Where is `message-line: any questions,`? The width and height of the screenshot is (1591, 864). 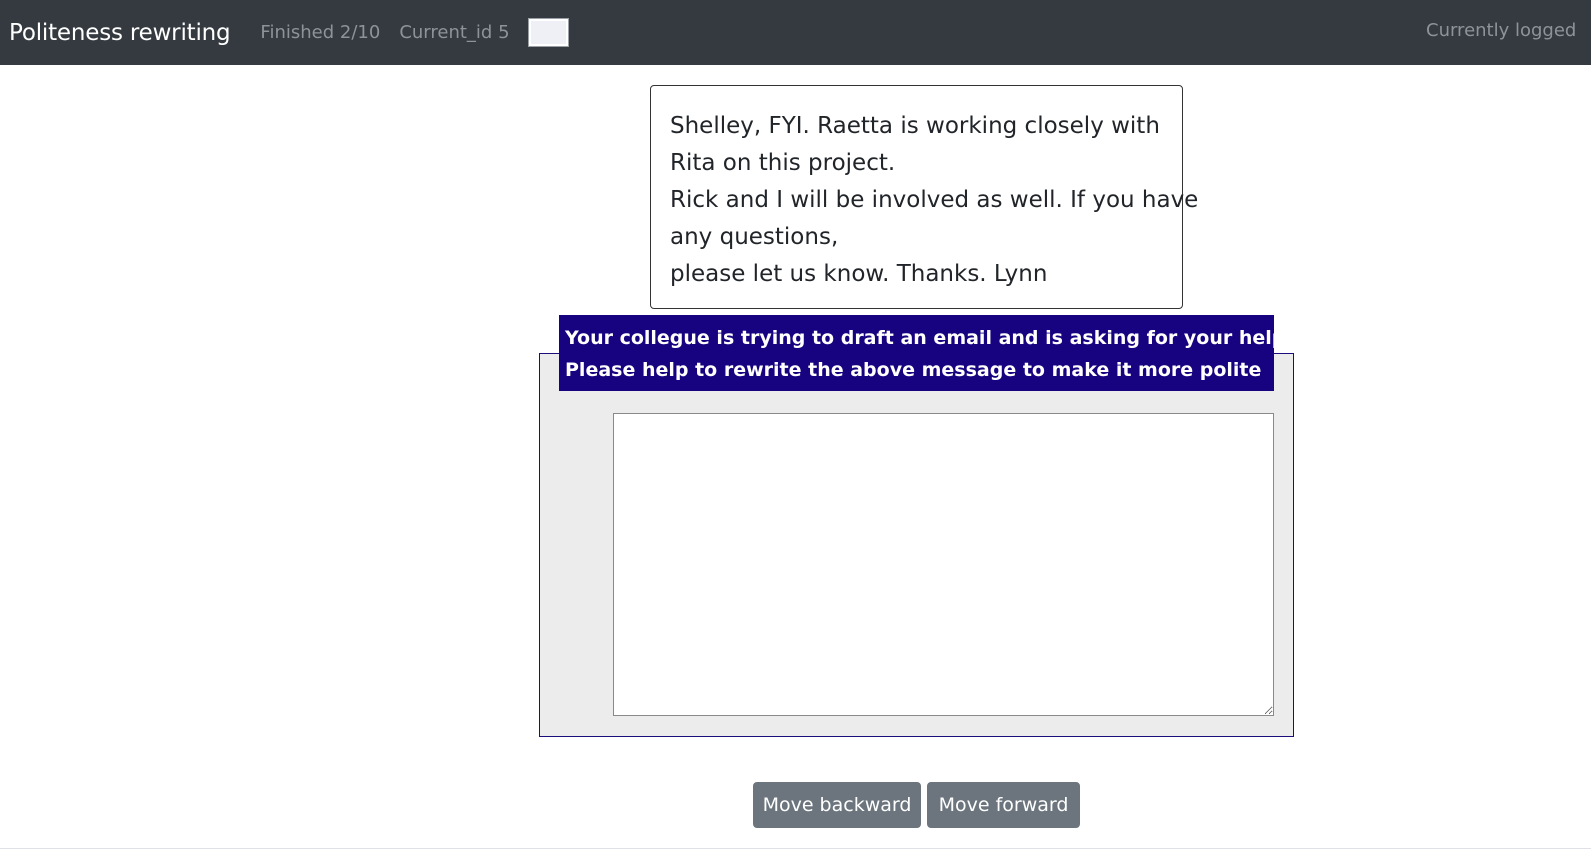 message-line: any questions, is located at coordinates (754, 237).